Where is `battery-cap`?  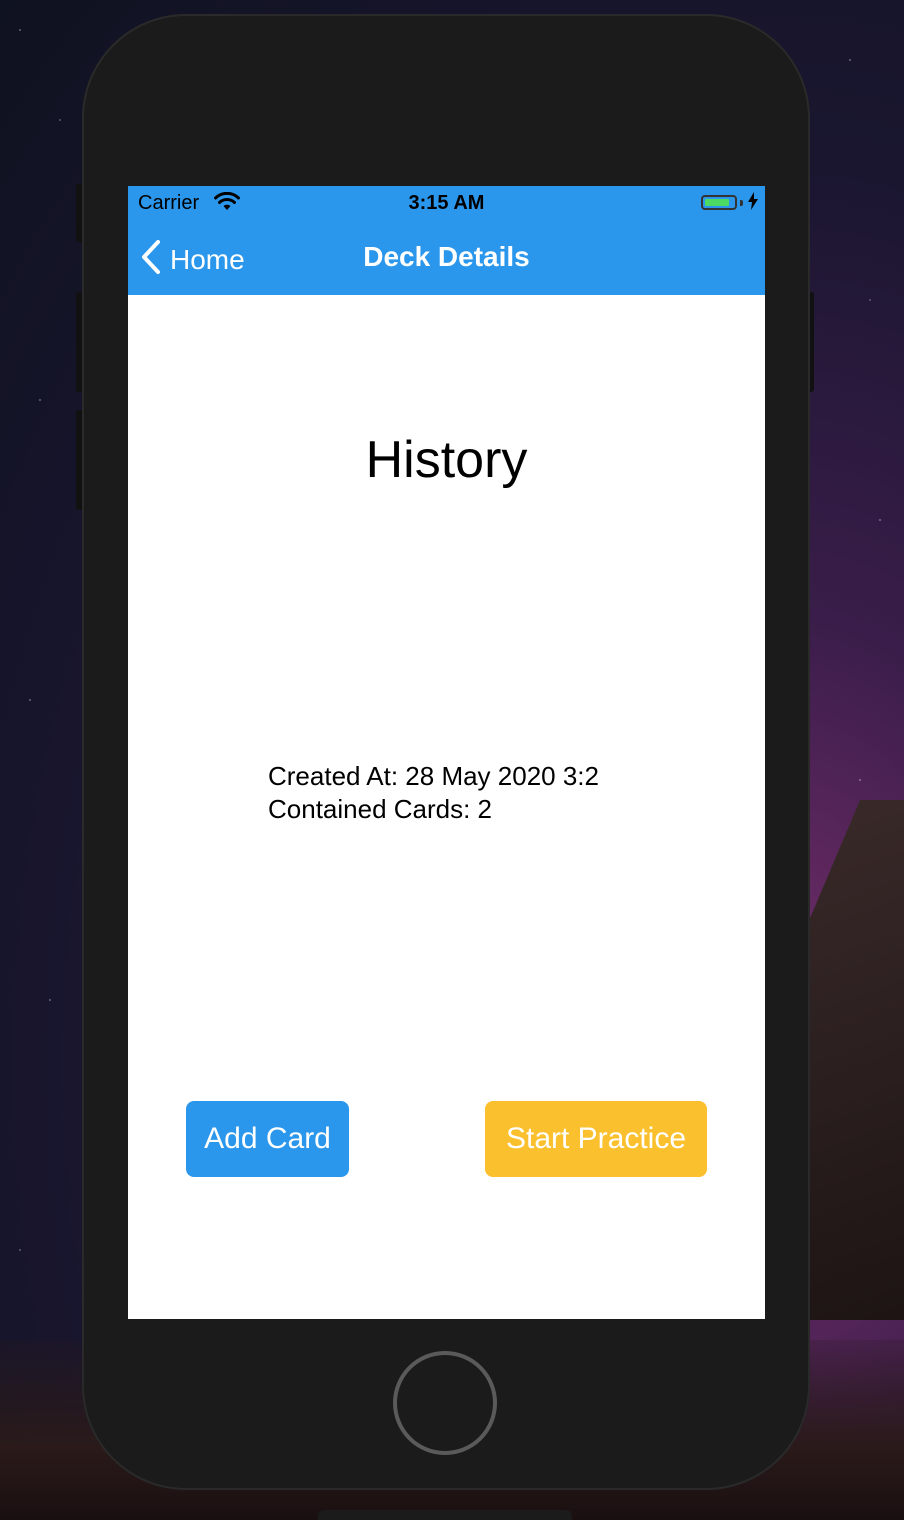
battery-cap is located at coordinates (741, 203).